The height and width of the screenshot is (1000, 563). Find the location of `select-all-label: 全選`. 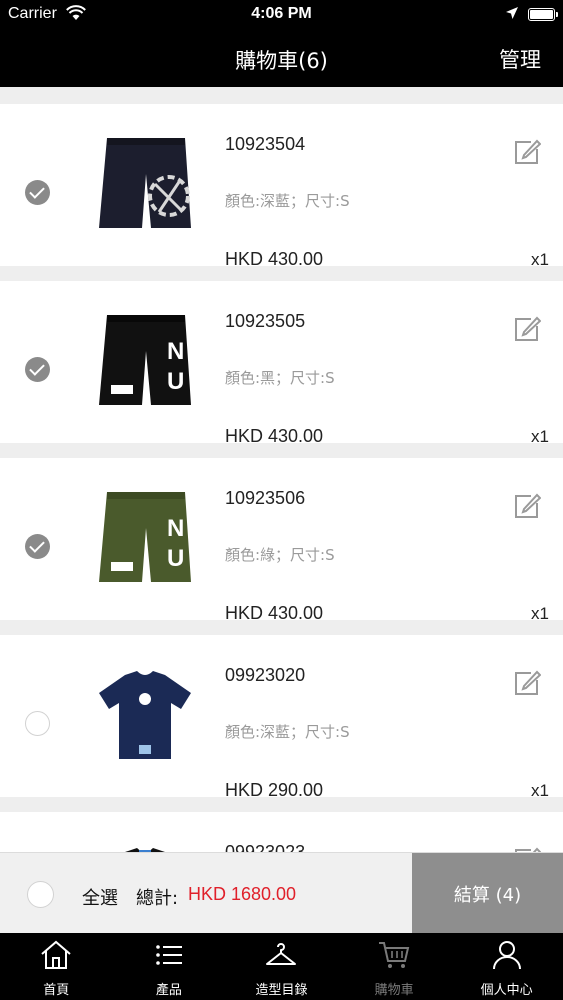

select-all-label: 全選 is located at coordinates (100, 897).